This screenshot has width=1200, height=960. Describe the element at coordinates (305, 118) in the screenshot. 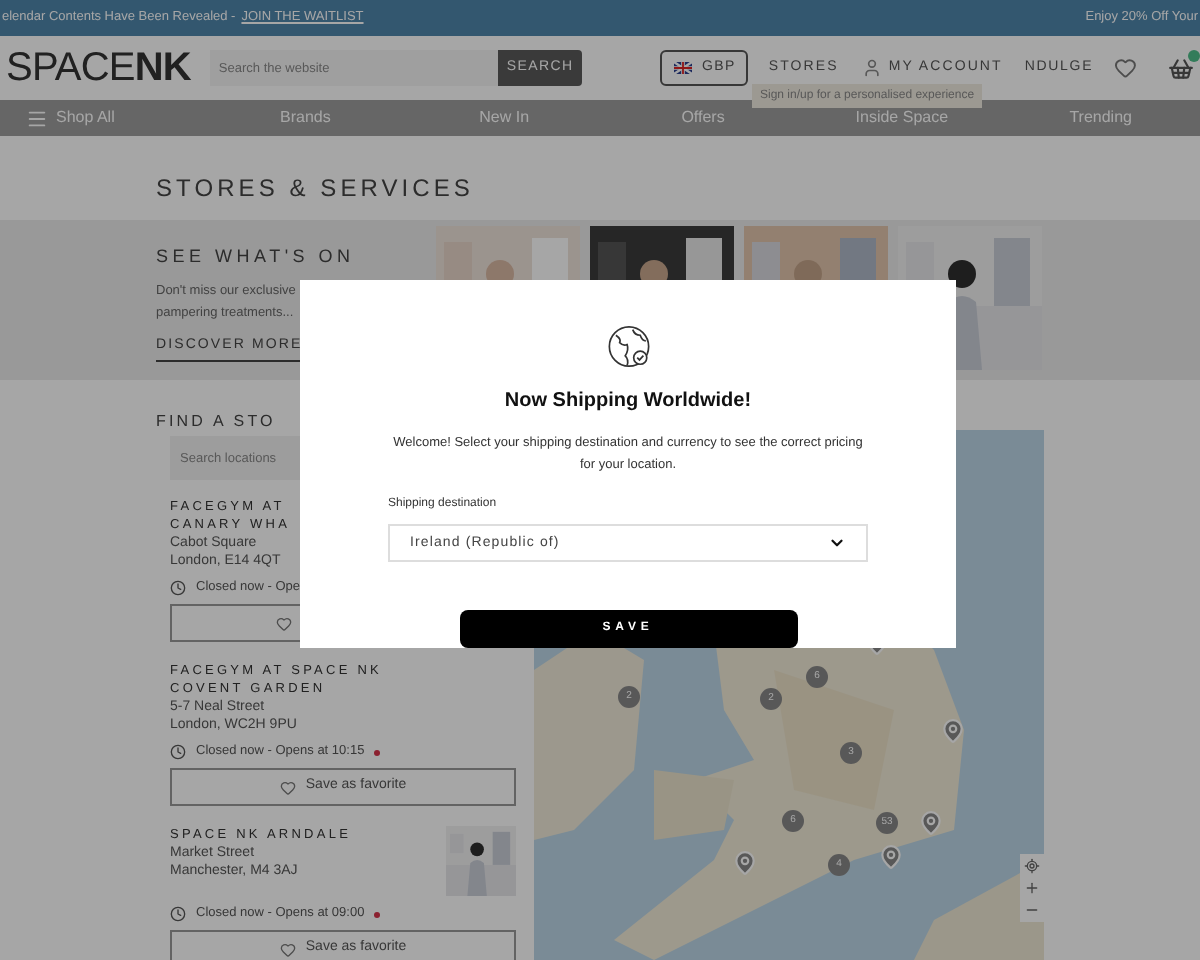

I see `nav-link: Brands` at that location.